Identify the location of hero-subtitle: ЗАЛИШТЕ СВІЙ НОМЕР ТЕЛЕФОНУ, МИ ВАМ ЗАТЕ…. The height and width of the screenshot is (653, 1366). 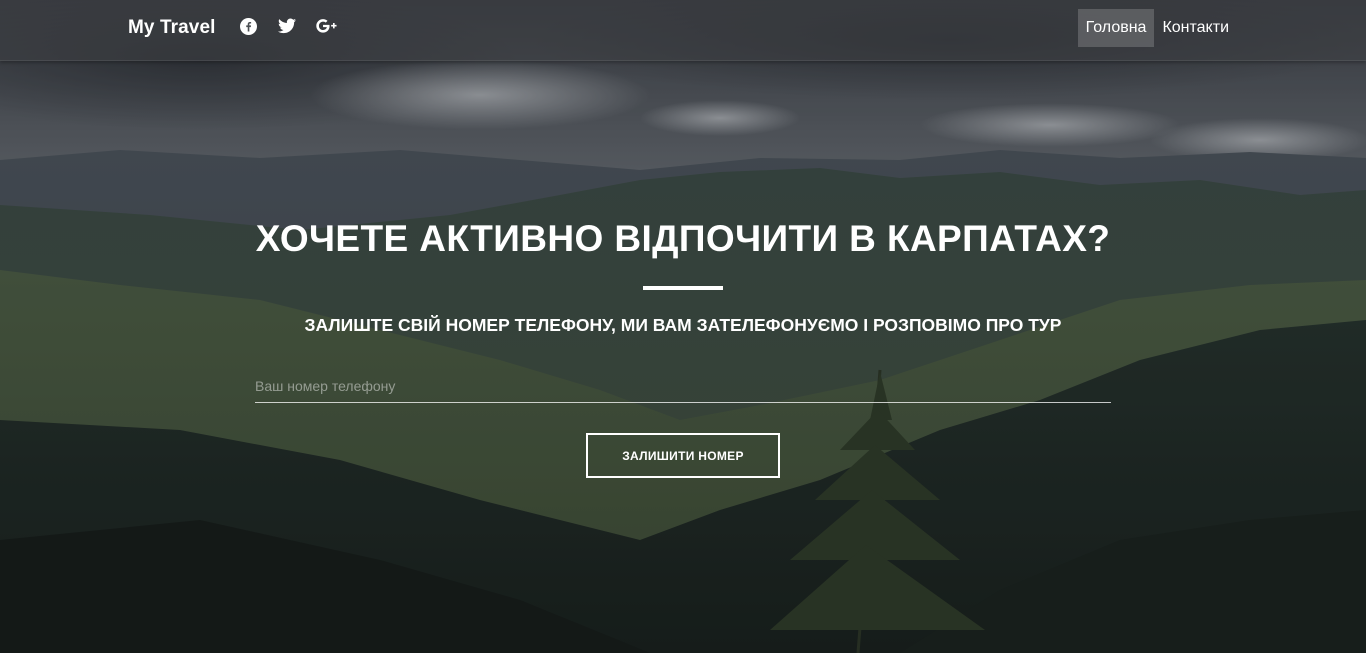
(683, 325).